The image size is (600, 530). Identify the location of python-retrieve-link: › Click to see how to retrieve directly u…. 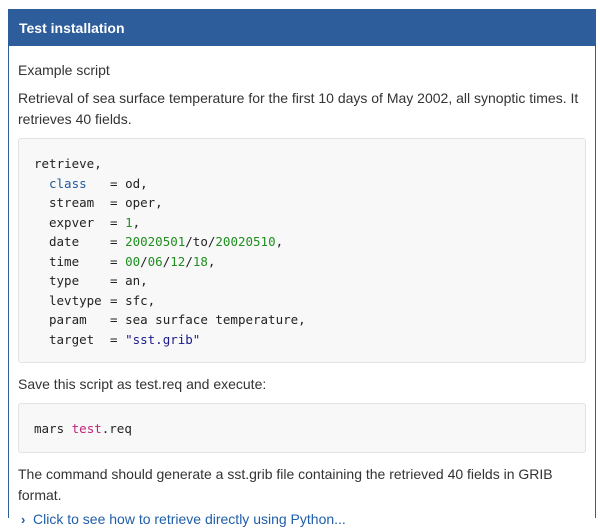
(302, 519).